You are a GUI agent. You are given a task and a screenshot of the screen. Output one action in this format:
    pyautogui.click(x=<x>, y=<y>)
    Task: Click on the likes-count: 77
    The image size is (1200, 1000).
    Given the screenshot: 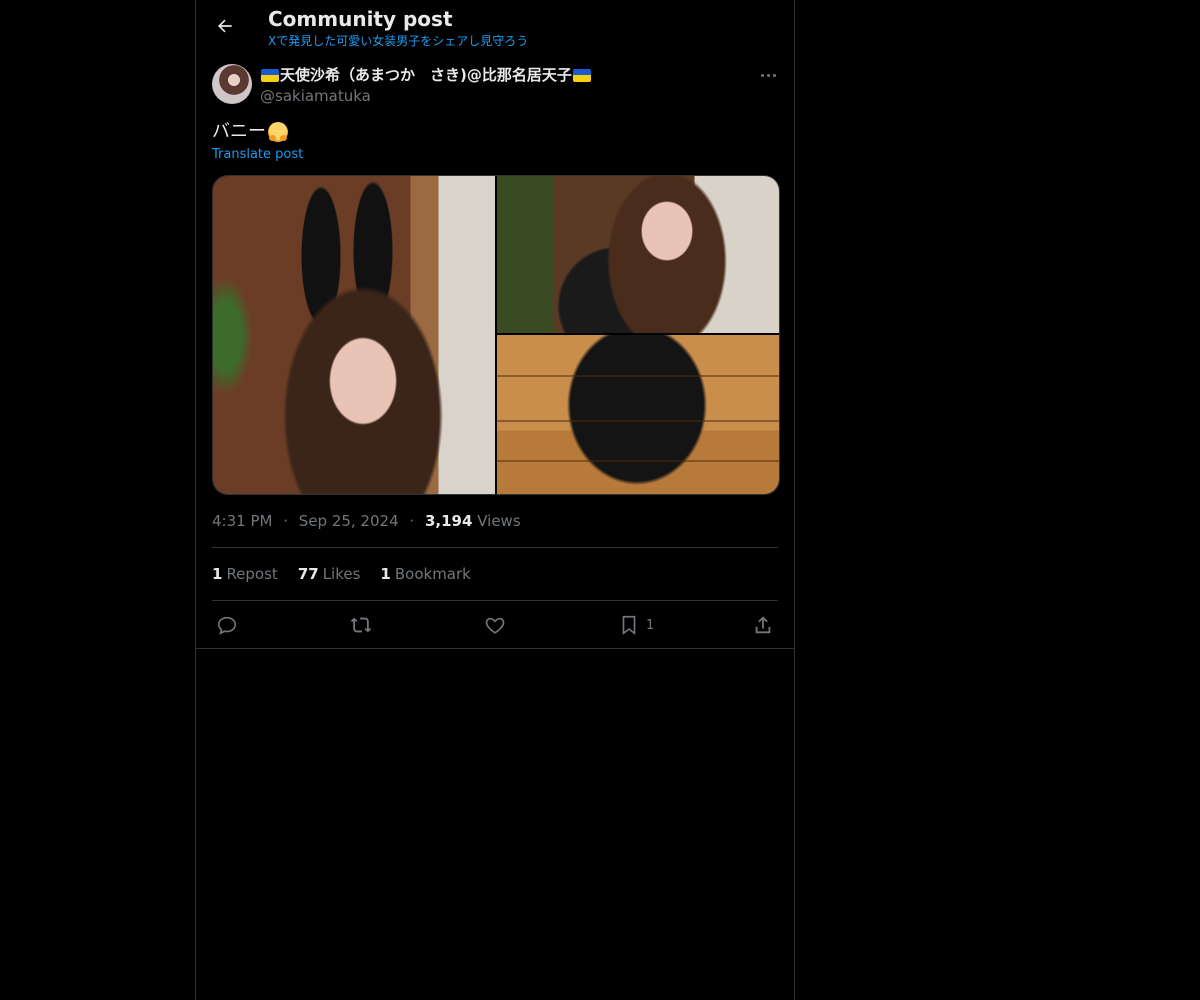 What is the action you would take?
    pyautogui.click(x=308, y=574)
    